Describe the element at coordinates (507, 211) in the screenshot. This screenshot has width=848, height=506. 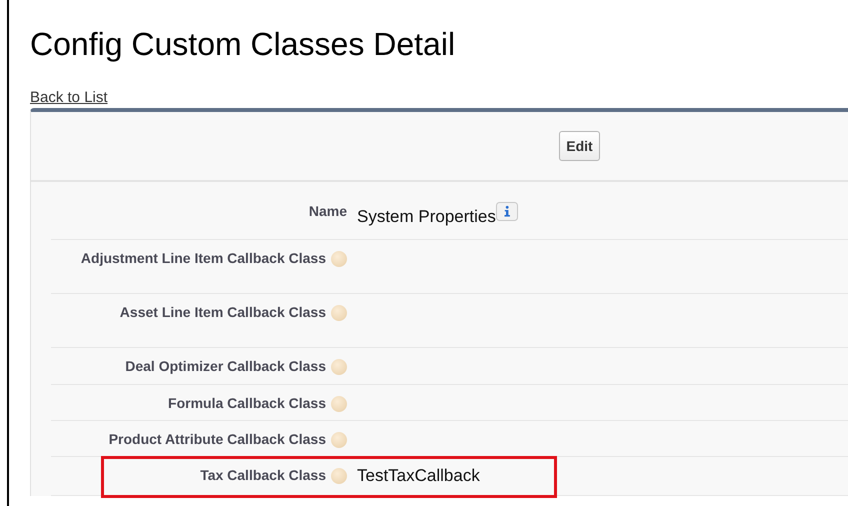
I see `info-icon` at that location.